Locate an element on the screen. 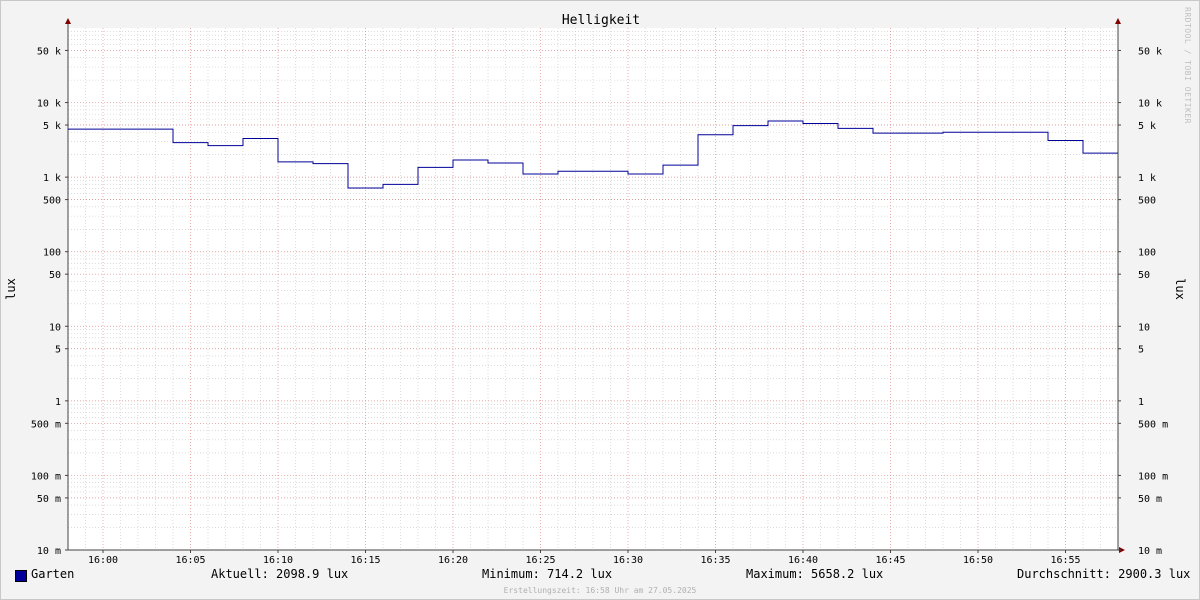 Image resolution: width=1200 pixels, height=600 pixels. footer-timestamp: Erstellungszeit: 16:58 Uhr am 27.05.2025 is located at coordinates (600, 590).